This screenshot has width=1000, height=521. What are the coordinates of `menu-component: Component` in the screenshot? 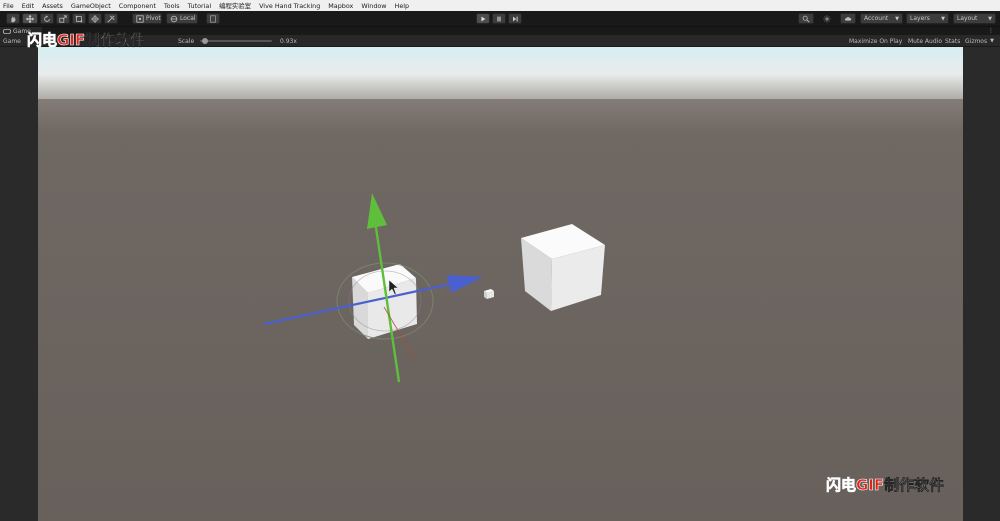 It's located at (137, 6).